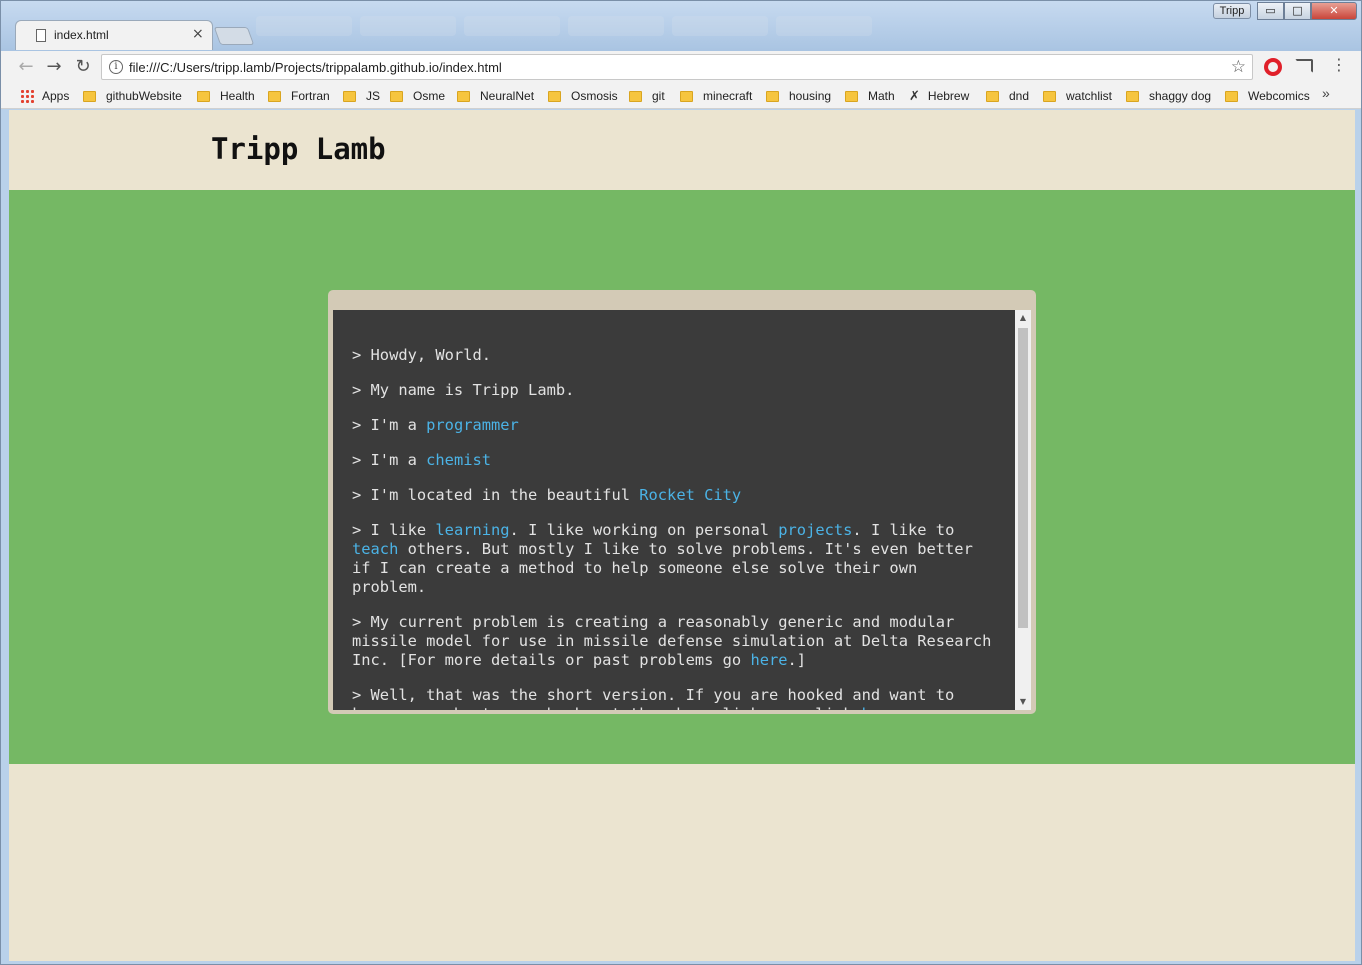  Describe the element at coordinates (1077, 96) in the screenshot. I see `bookmark-watchlist: watchlist` at that location.